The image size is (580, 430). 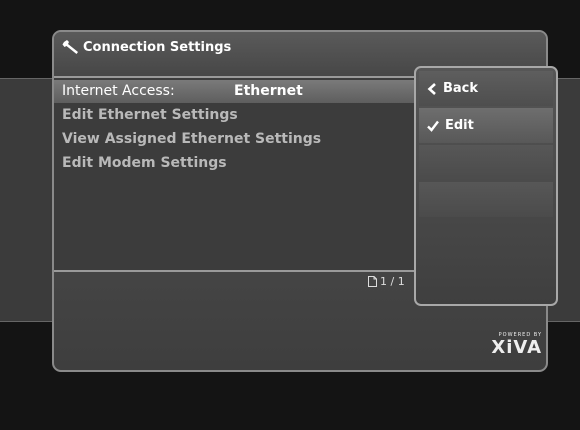 What do you see at coordinates (461, 88) in the screenshot?
I see `back-button-label: Back` at bounding box center [461, 88].